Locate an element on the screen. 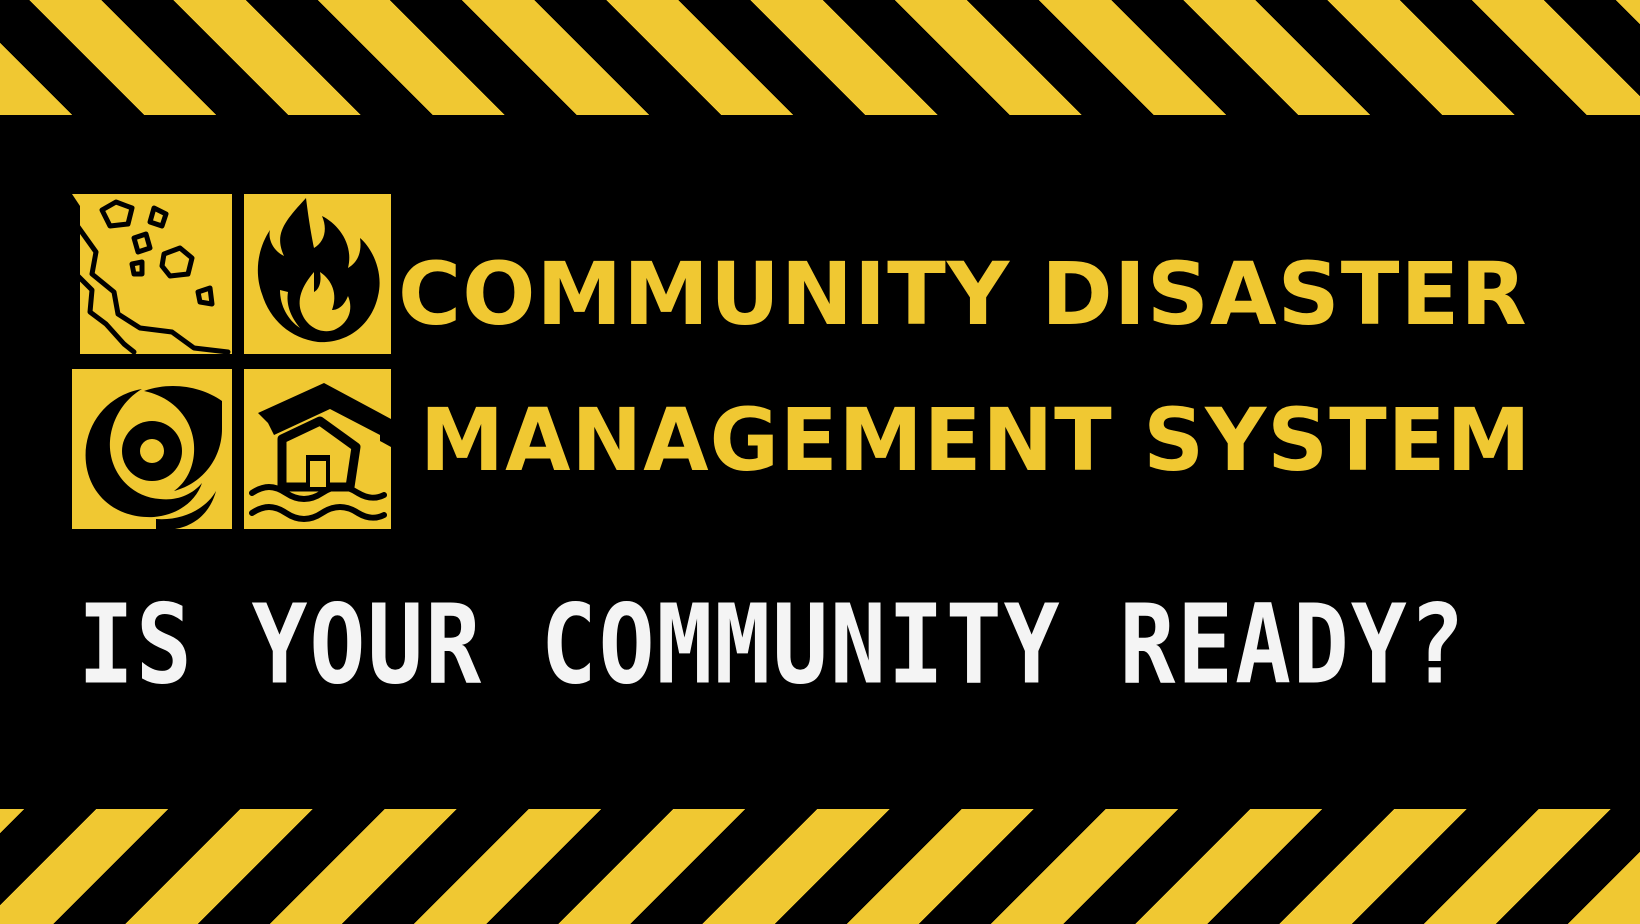 Image resolution: width=1640 pixels, height=924 pixels. flood-icon is located at coordinates (317, 449).